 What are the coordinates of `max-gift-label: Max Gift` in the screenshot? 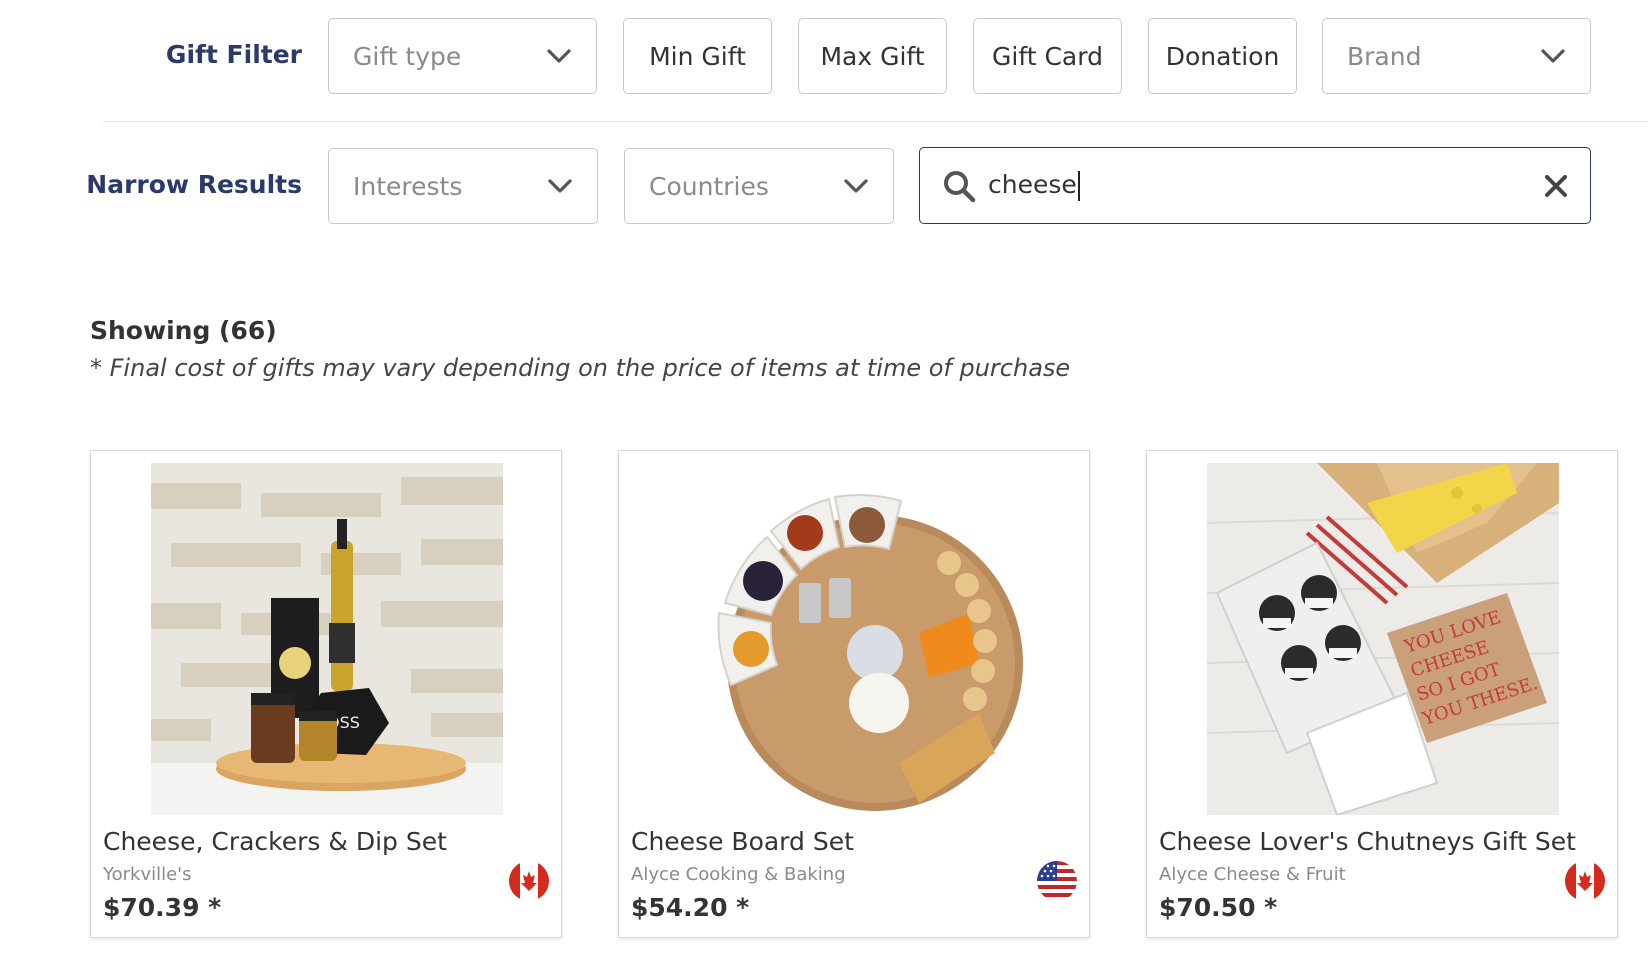 It's located at (872, 56).